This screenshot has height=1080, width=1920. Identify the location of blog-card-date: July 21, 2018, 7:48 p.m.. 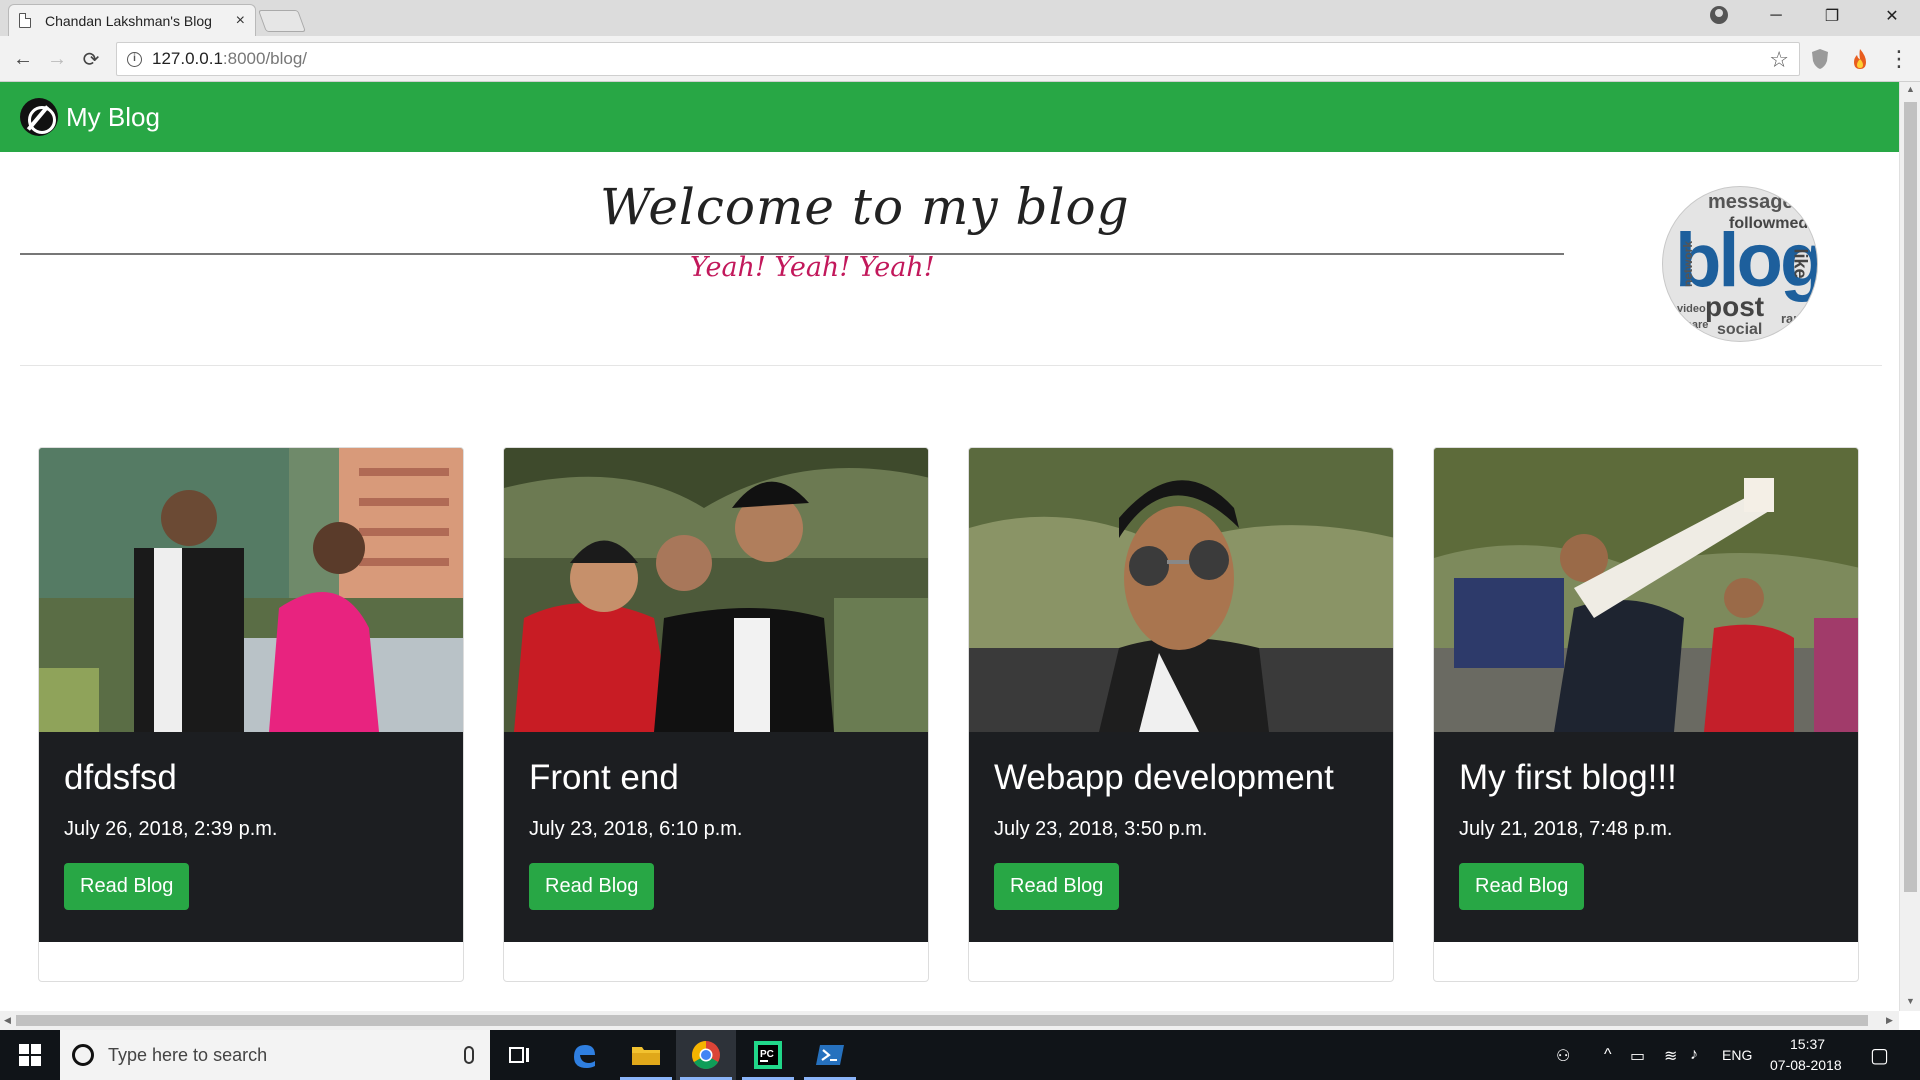
(1566, 829).